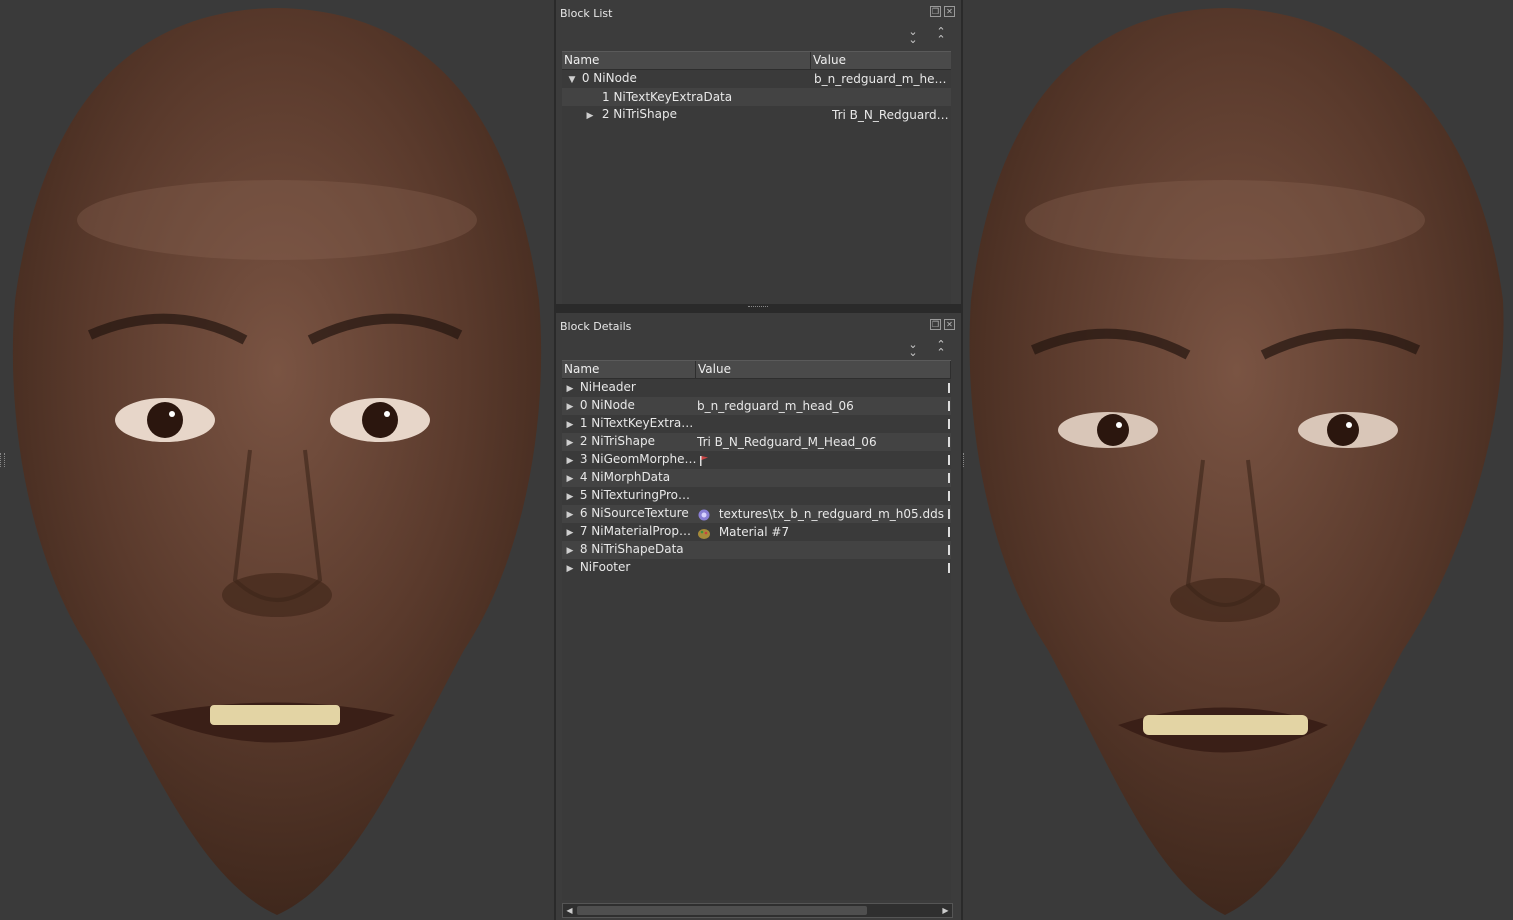  Describe the element at coordinates (758, 308) in the screenshot. I see `dock-splitter` at that location.